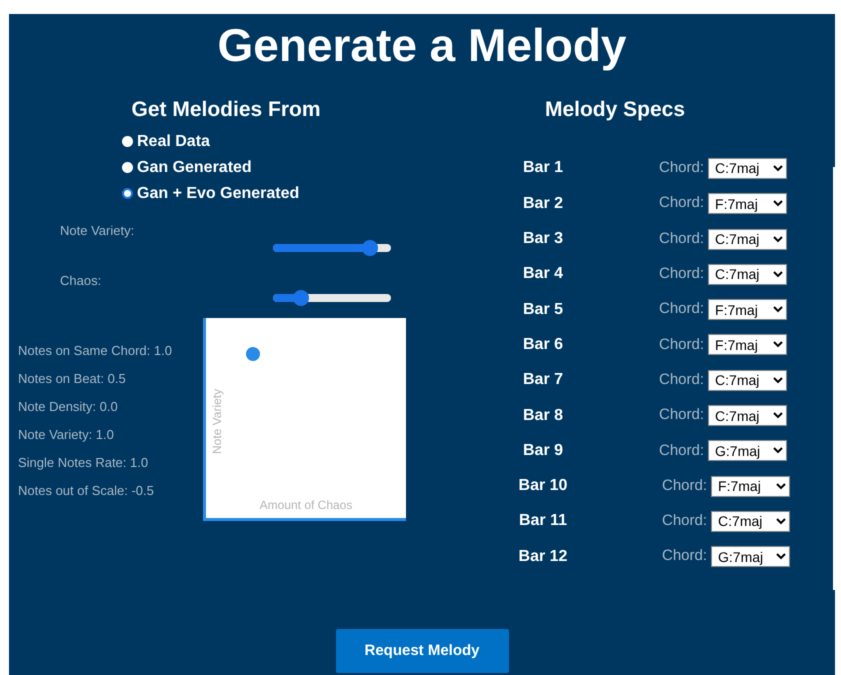 The height and width of the screenshot is (675, 841). Describe the element at coordinates (543, 310) in the screenshot. I see `bar-label: Bar 5` at that location.